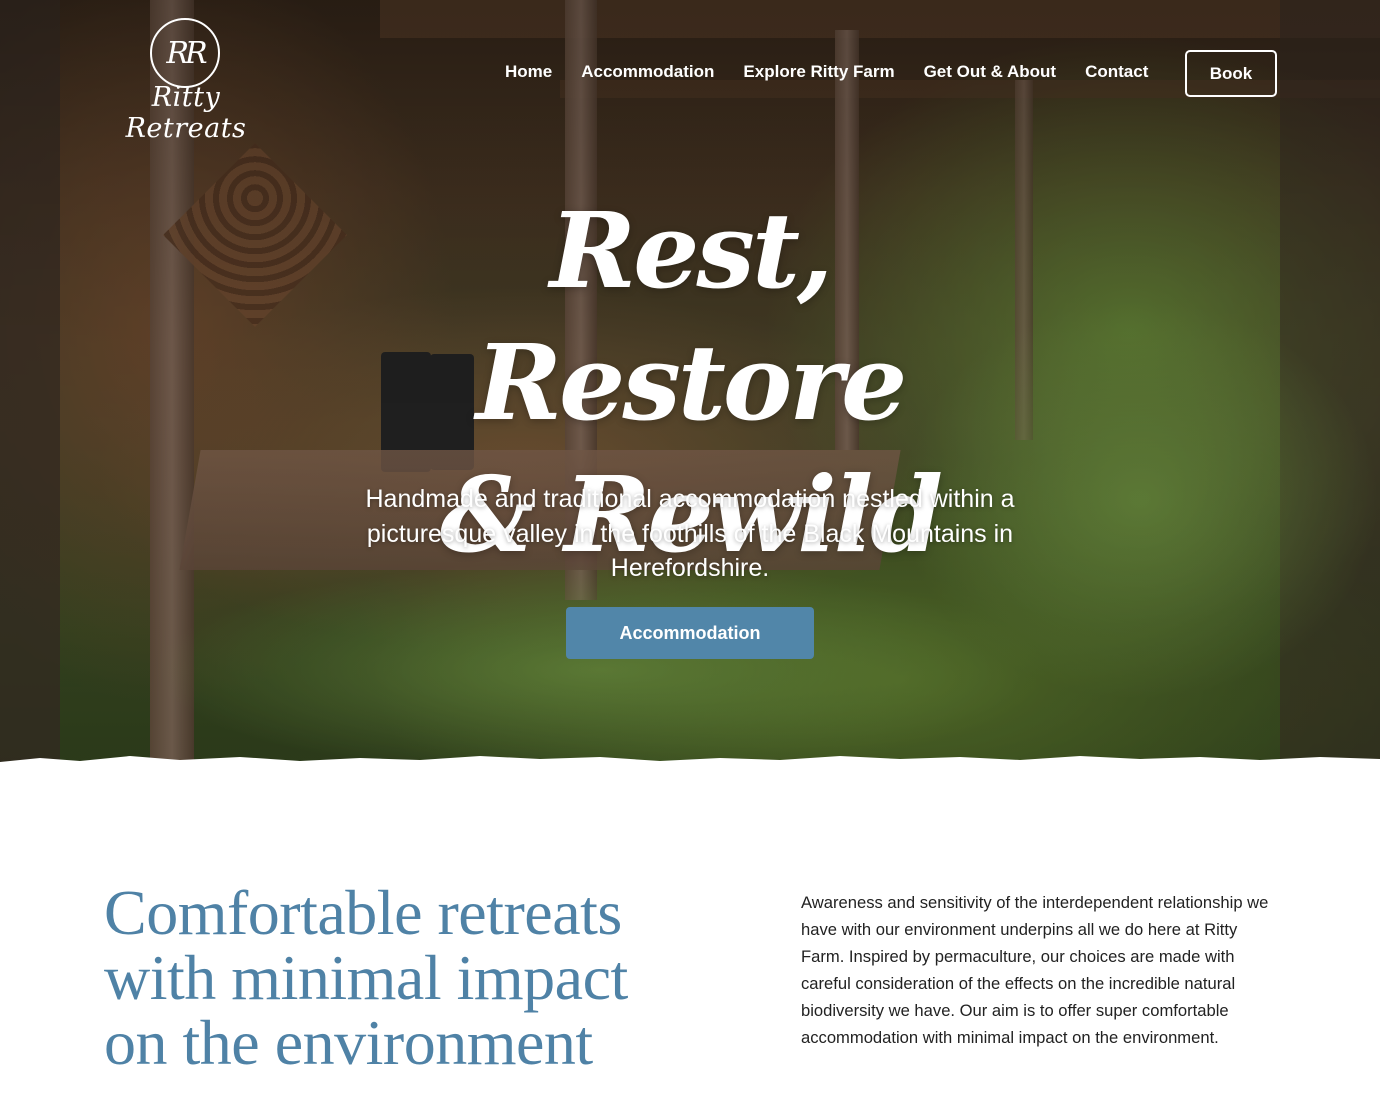  What do you see at coordinates (691, 316) in the screenshot?
I see `hero-title-line-1: Rest, Restore` at bounding box center [691, 316].